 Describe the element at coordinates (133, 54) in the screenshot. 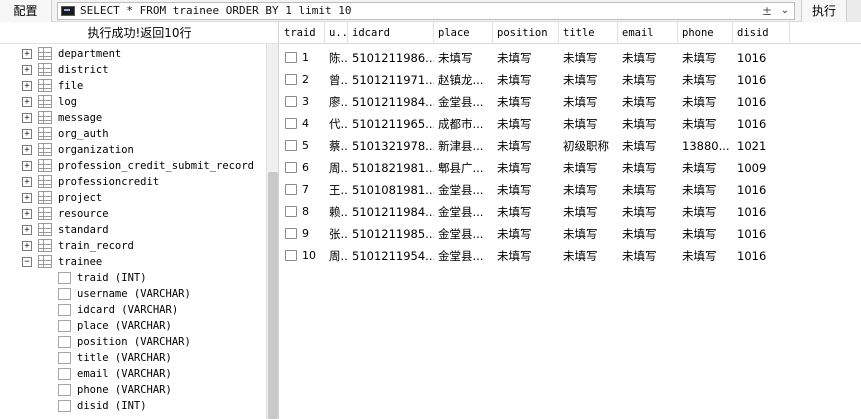

I see `tree-item-table: + department` at that location.